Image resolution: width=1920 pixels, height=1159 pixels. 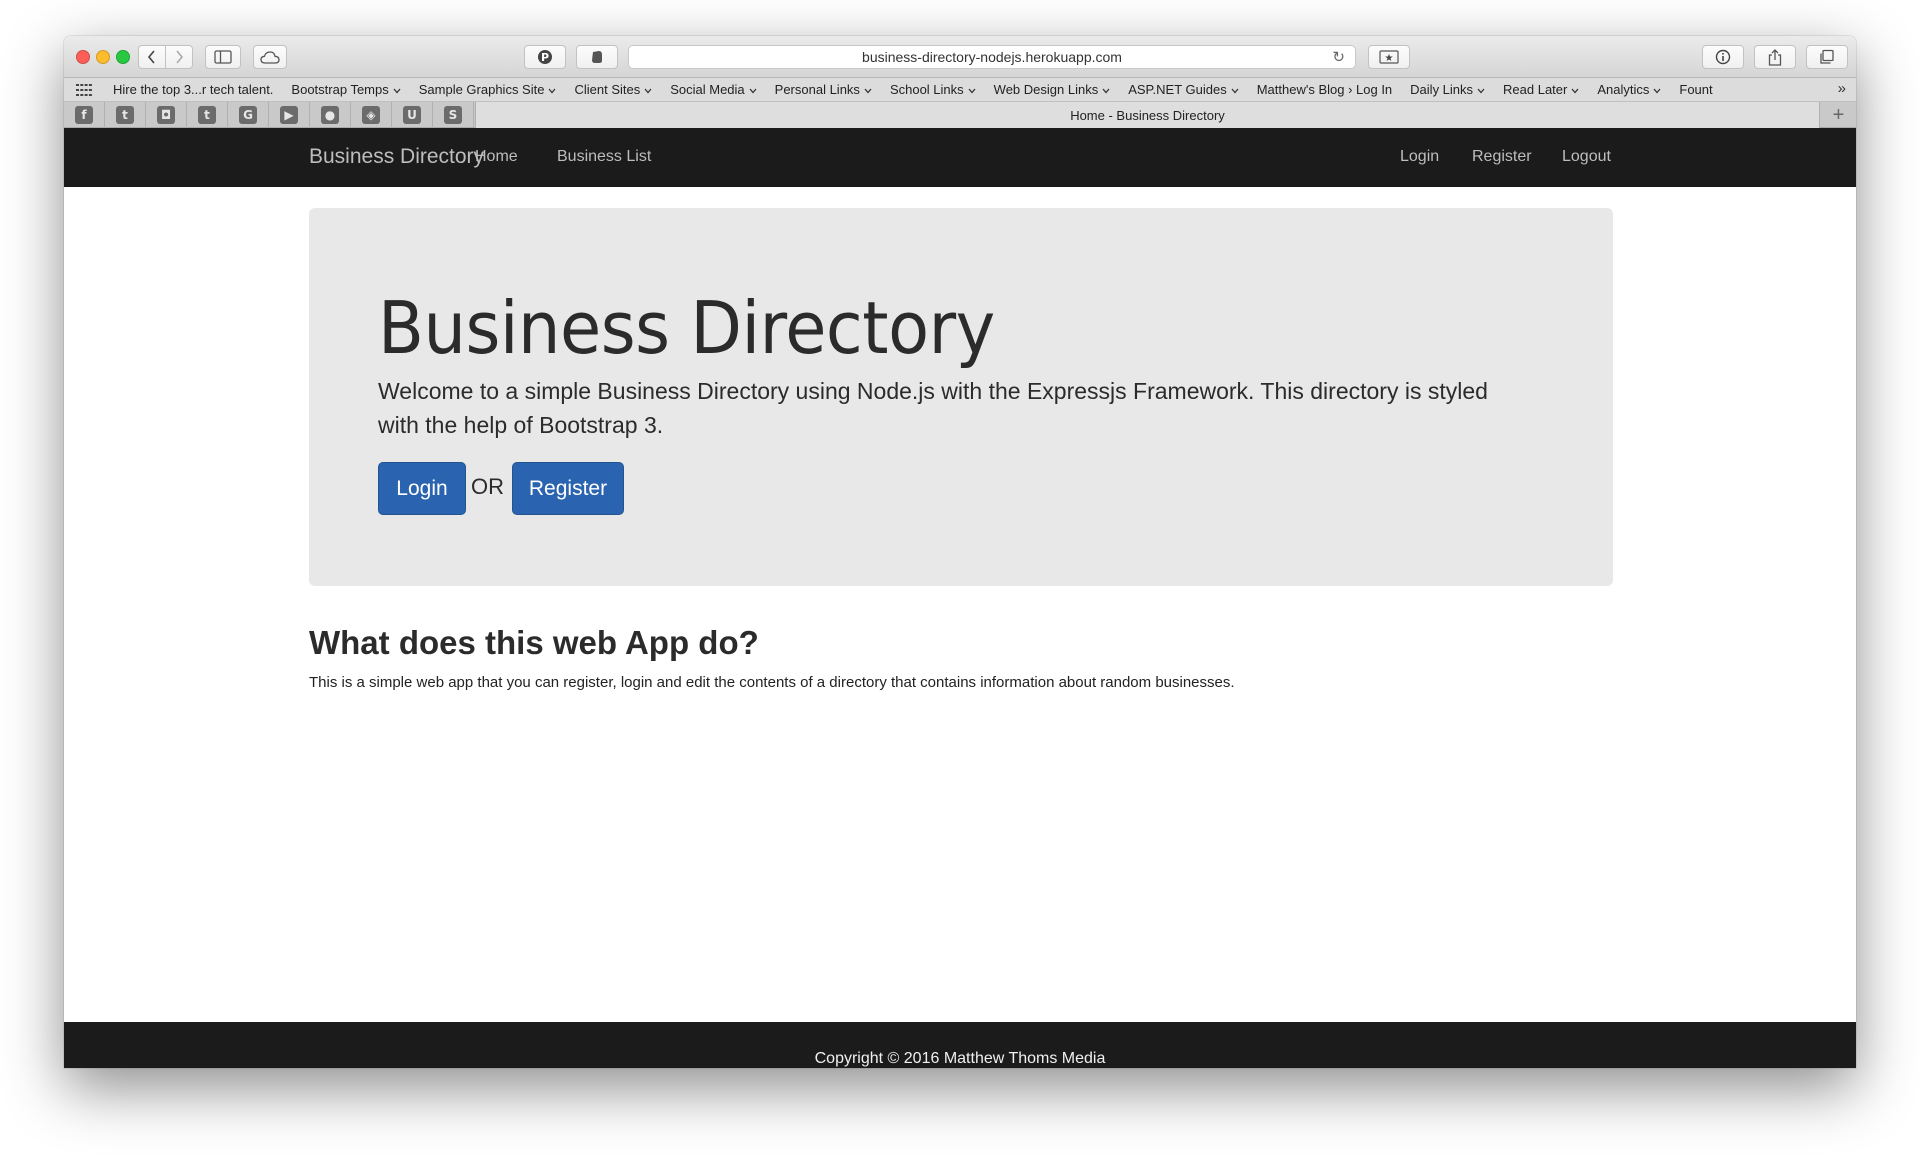 I want to click on info-extension-button, so click(x=1723, y=57).